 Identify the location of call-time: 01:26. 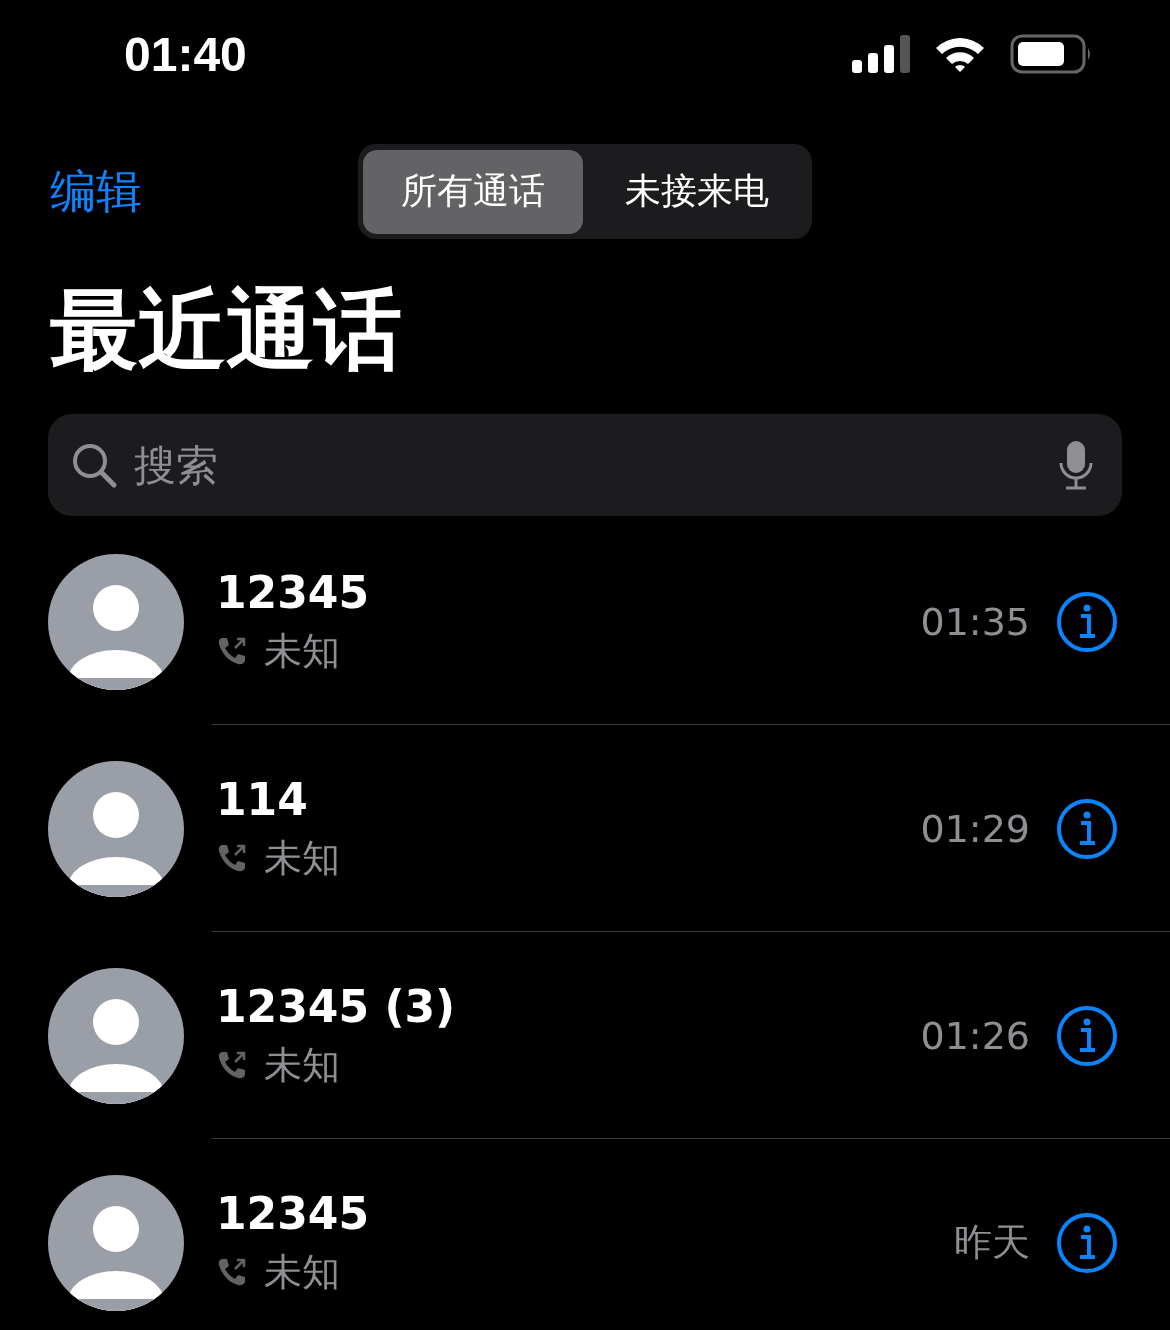
(975, 1035).